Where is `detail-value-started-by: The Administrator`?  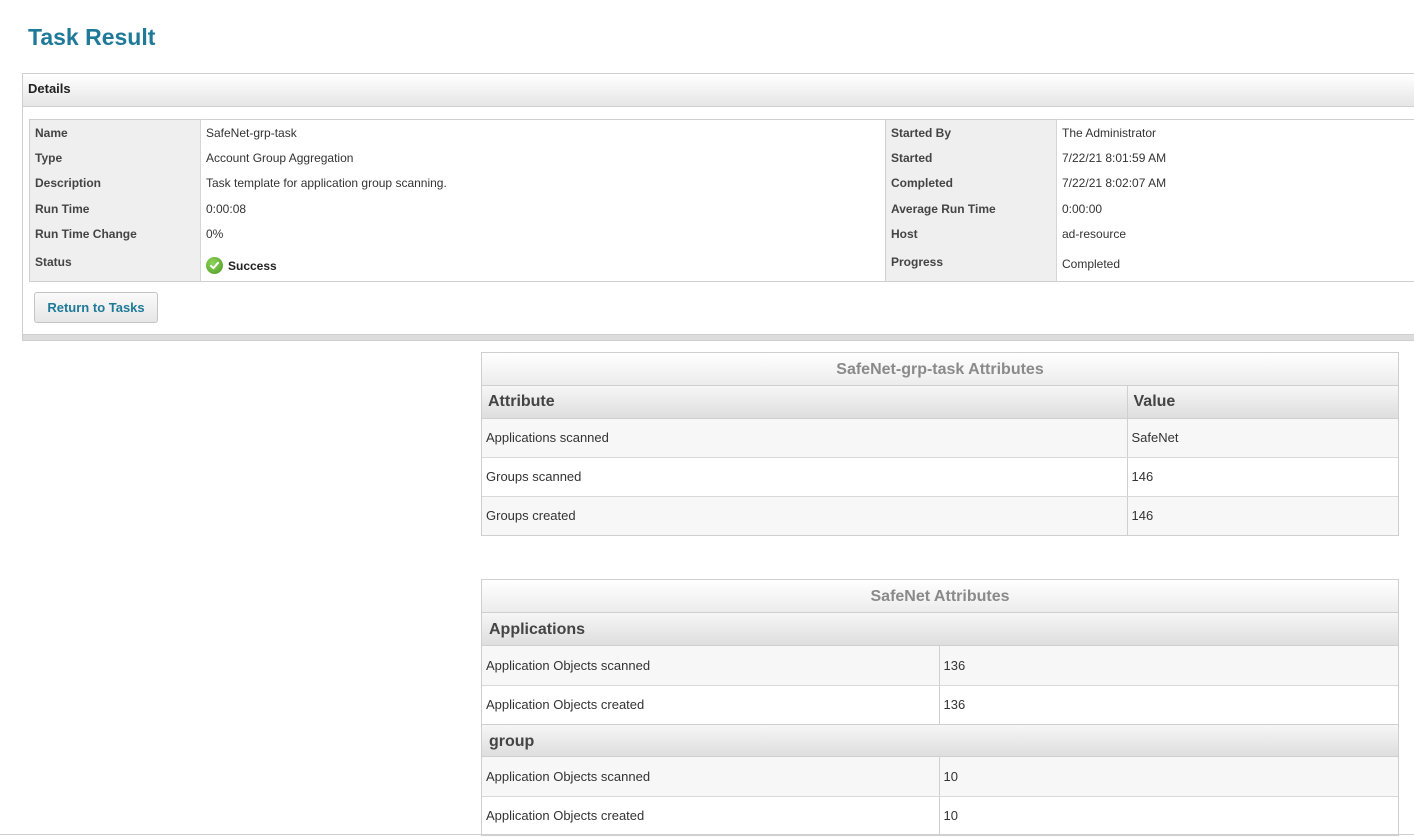
detail-value-started-by: The Administrator is located at coordinates (1235, 132).